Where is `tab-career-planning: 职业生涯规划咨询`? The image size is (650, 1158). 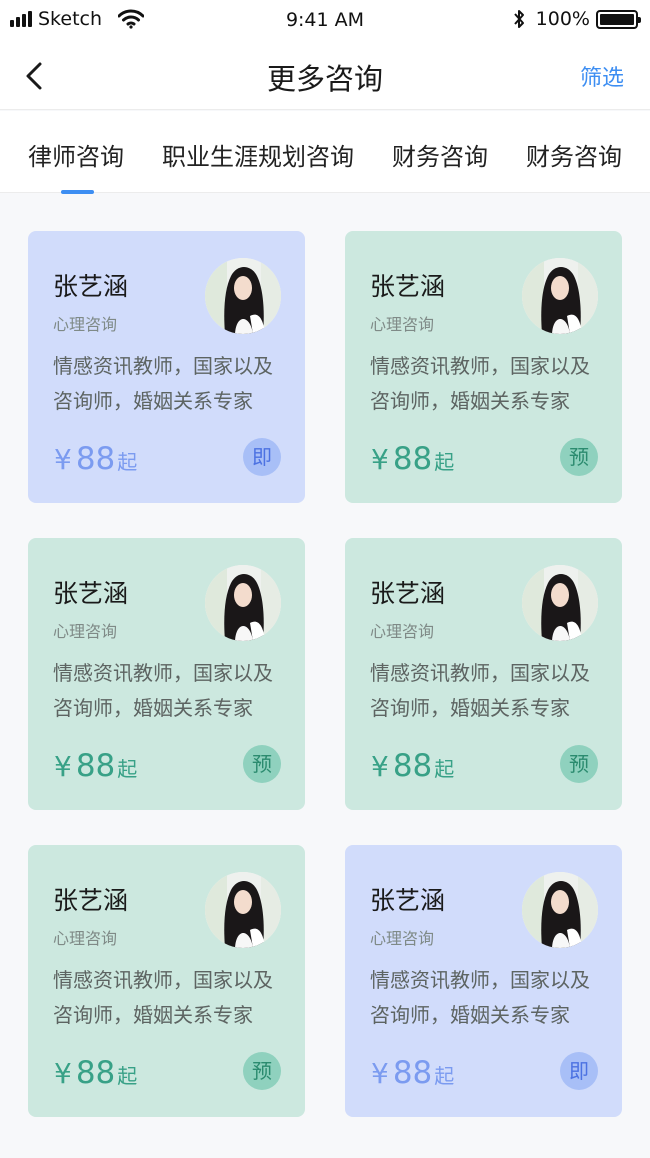
tab-career-planning: 职业生涯规划咨询 is located at coordinates (258, 154).